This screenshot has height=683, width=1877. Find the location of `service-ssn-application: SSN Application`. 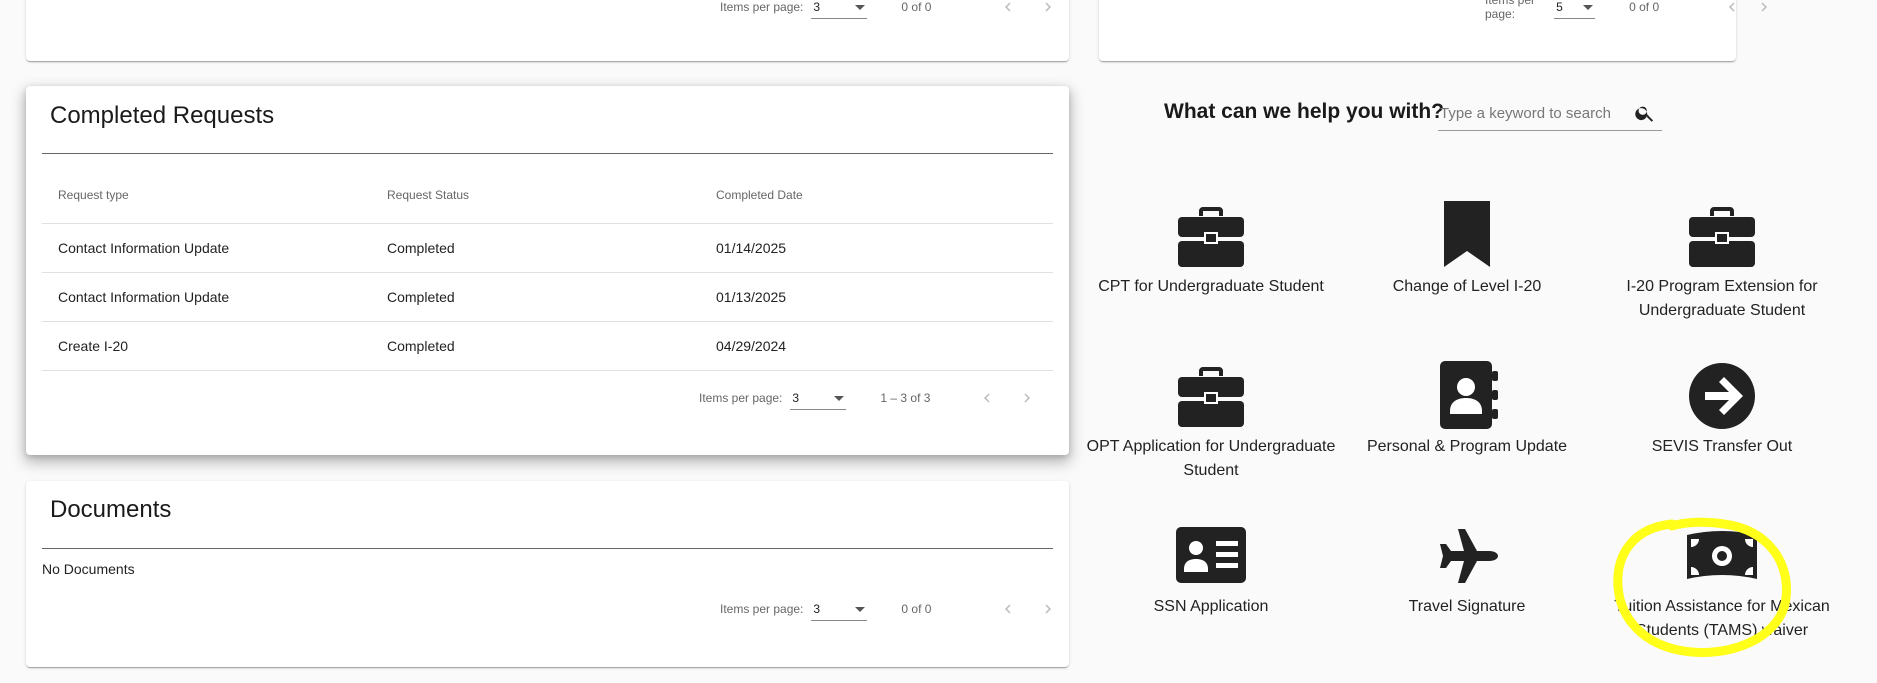

service-ssn-application: SSN Application is located at coordinates (1211, 570).